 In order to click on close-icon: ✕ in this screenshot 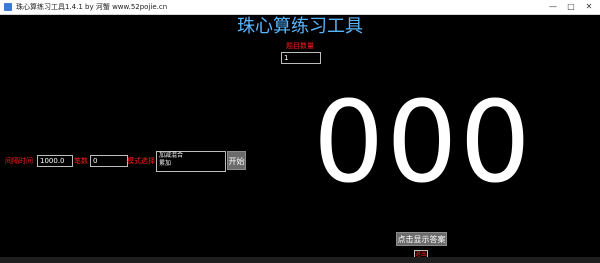, I will do `click(589, 6)`.